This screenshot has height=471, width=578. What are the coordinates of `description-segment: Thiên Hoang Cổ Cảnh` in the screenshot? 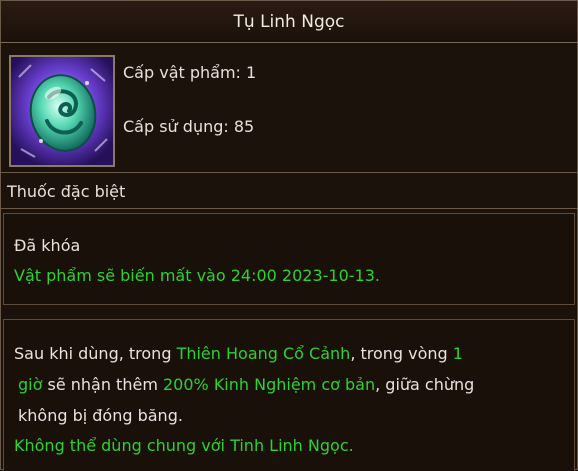 It's located at (263, 353).